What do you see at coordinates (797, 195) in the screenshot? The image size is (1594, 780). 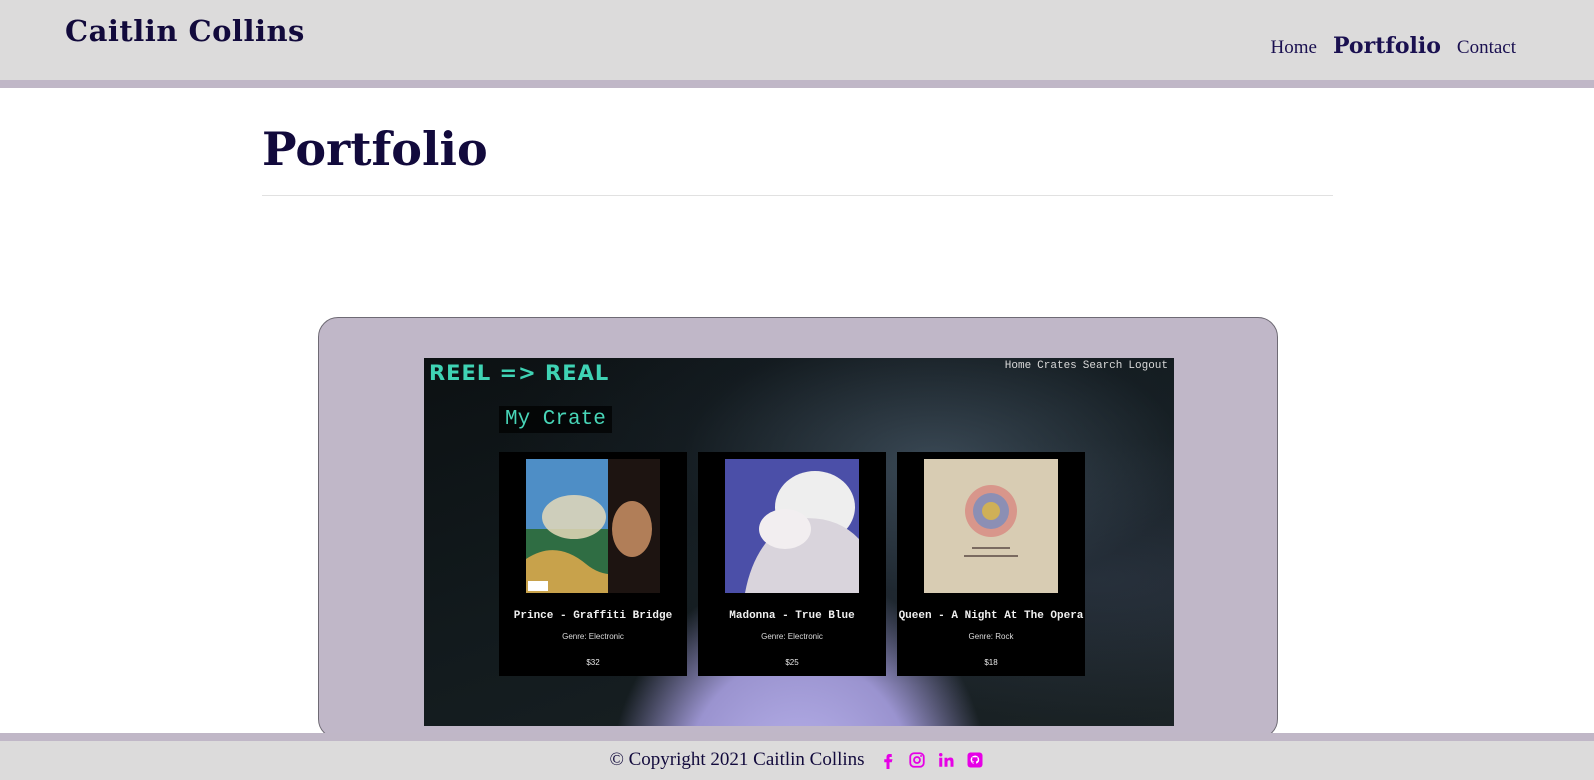 I see `title-divider` at bounding box center [797, 195].